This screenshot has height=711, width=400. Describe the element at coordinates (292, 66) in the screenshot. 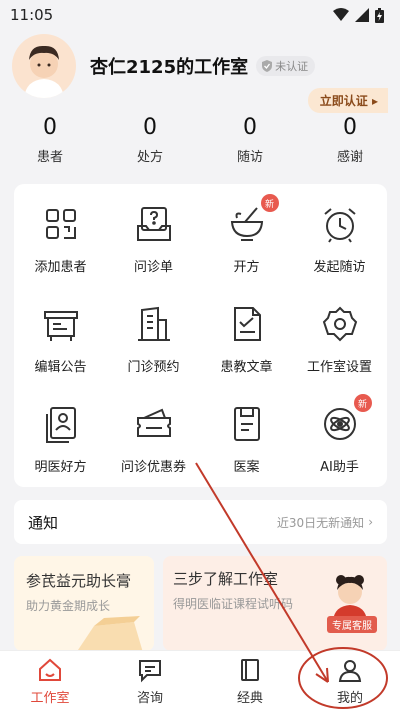

I see `badge-text: 未认证` at that location.